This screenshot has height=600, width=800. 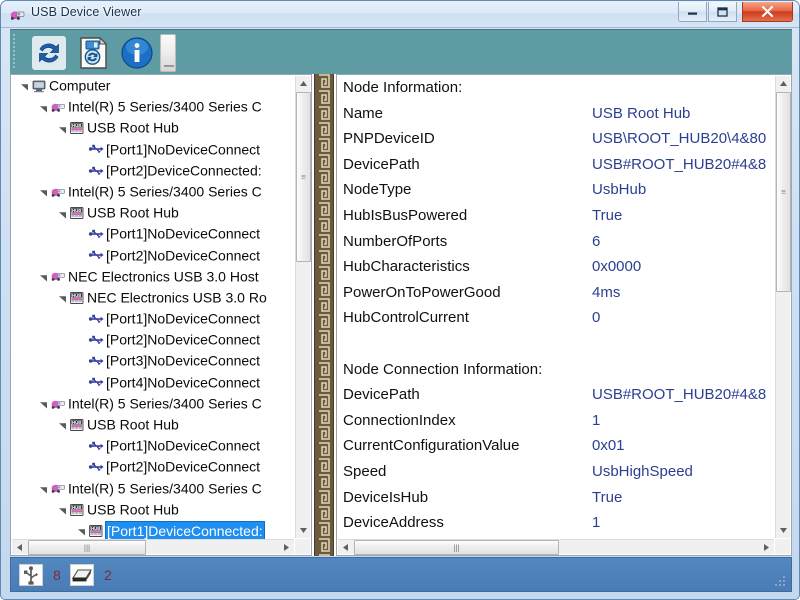 What do you see at coordinates (456, 547) in the screenshot?
I see `details-horizontal-scroll-thumb: |||` at bounding box center [456, 547].